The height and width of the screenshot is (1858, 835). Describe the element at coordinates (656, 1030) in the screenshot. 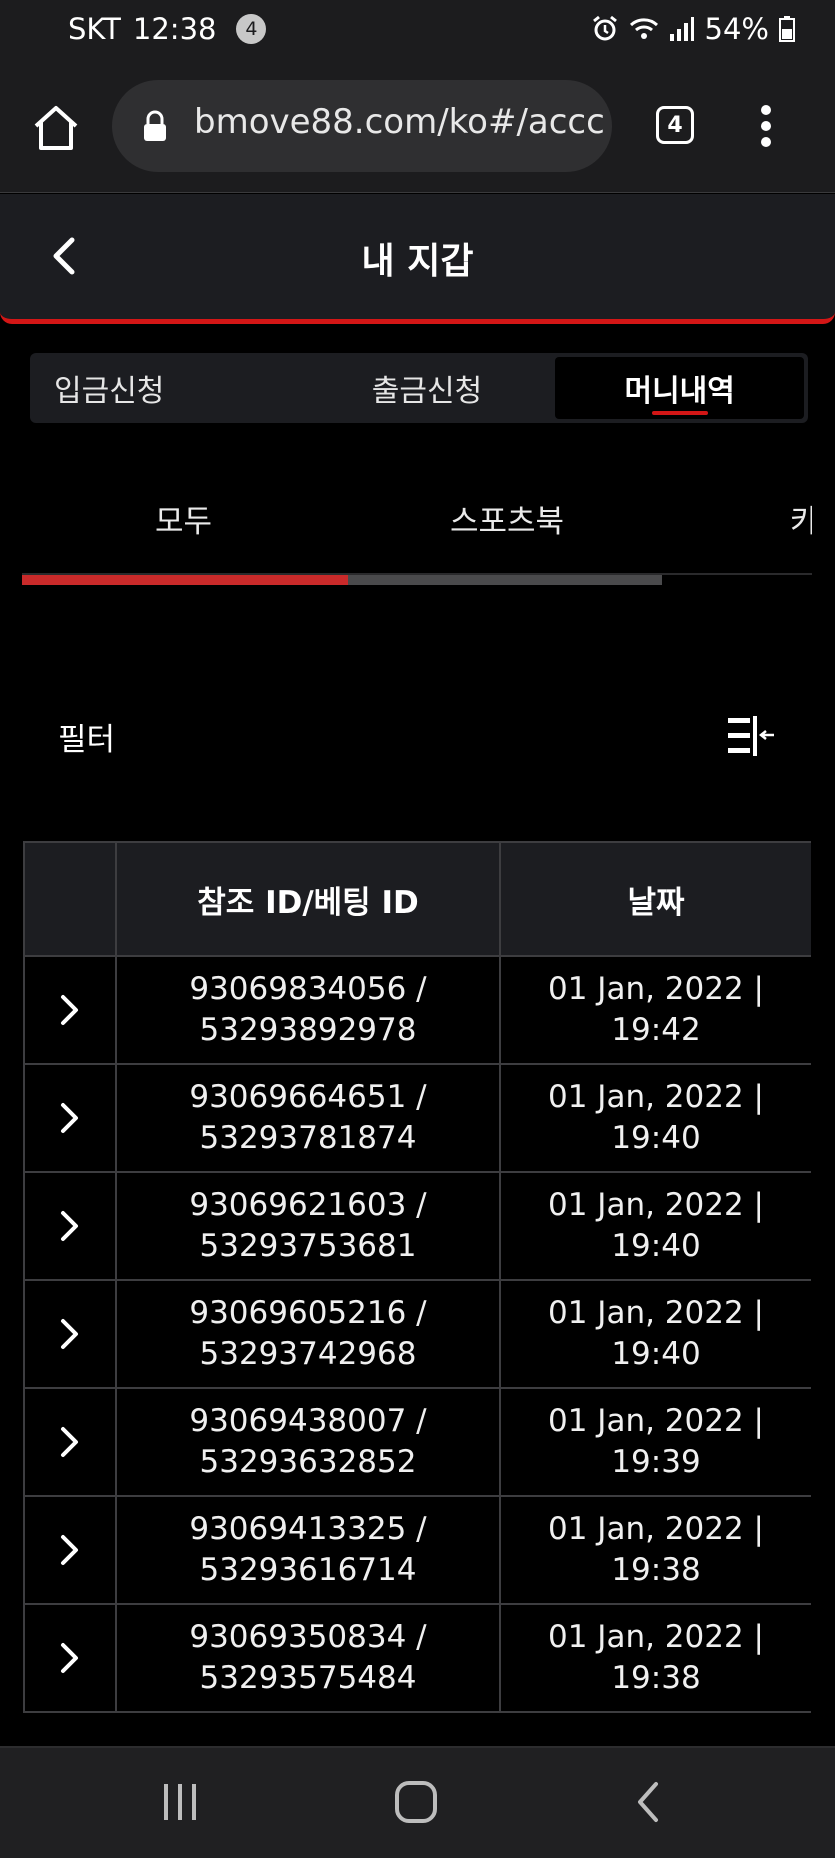

I see `time-text: 19:42` at that location.